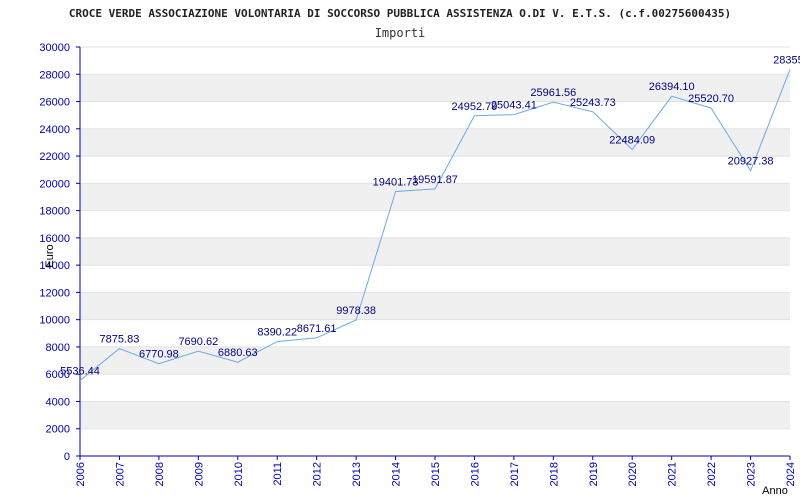  Describe the element at coordinates (673, 474) in the screenshot. I see `x-tick-label: 2021` at that location.